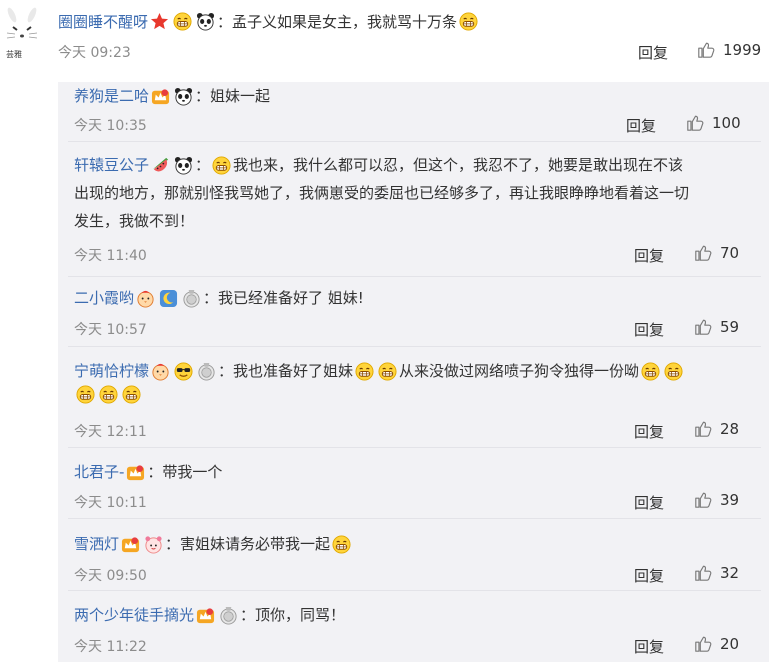 This screenshot has width=769, height=662. Describe the element at coordinates (96, 544) in the screenshot. I see `reply-username: 雪洒灯` at that location.